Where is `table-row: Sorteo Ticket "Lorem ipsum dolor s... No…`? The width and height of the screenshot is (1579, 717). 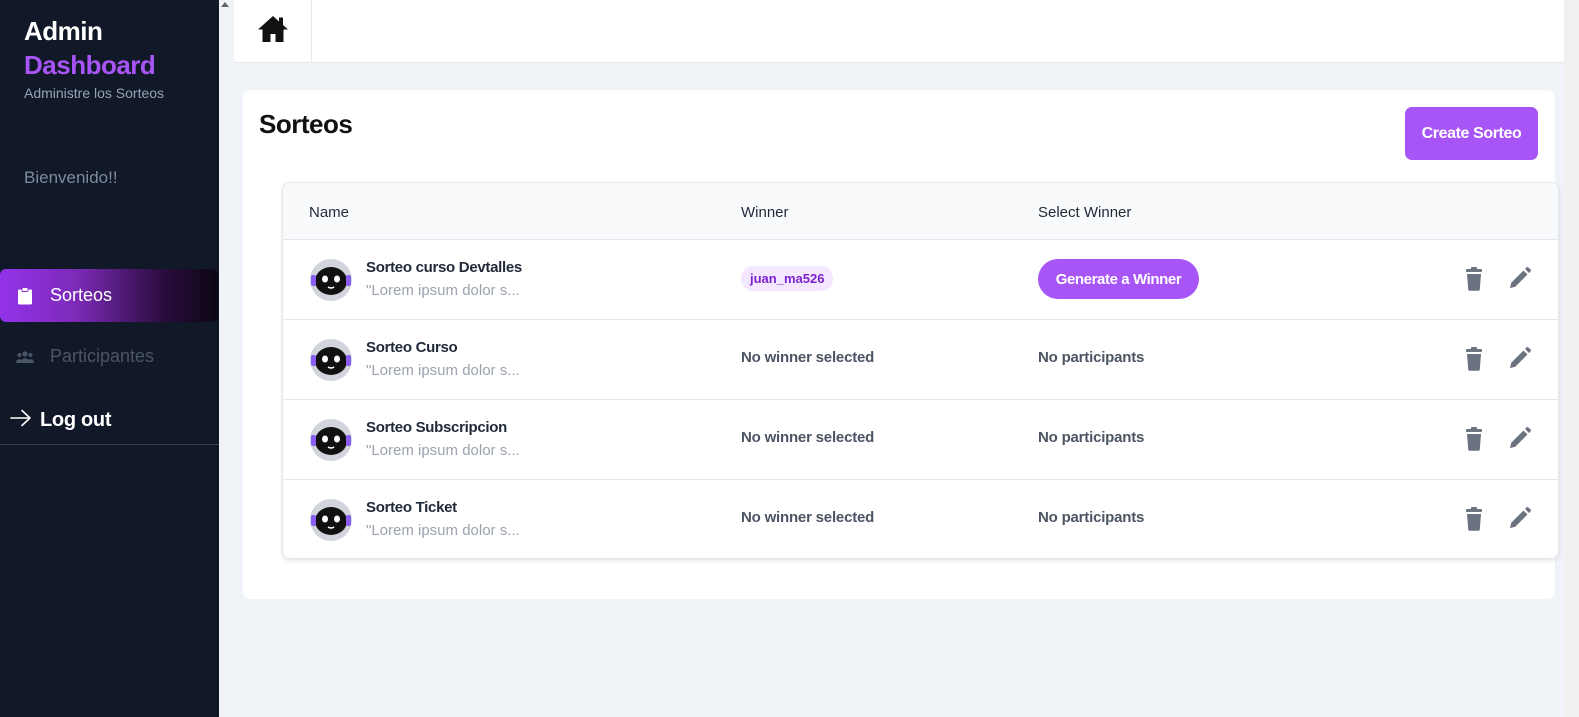 table-row: Sorteo Ticket "Lorem ipsum dolor s... No… is located at coordinates (920, 519).